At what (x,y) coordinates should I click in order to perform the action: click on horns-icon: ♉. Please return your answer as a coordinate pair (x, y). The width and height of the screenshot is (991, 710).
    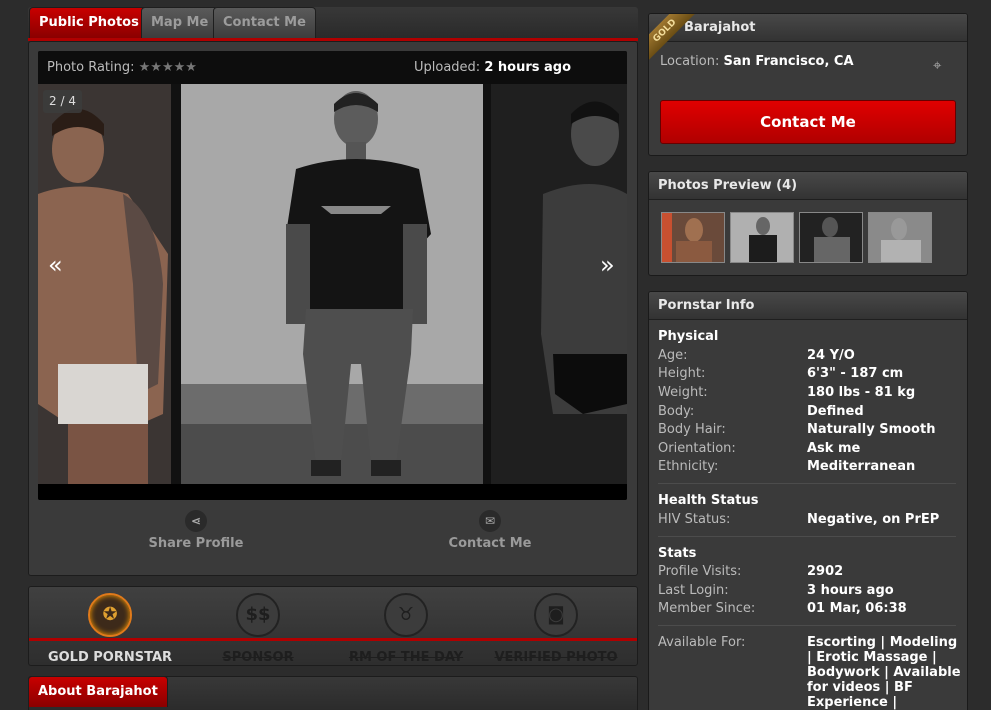
    Looking at the image, I should click on (406, 615).